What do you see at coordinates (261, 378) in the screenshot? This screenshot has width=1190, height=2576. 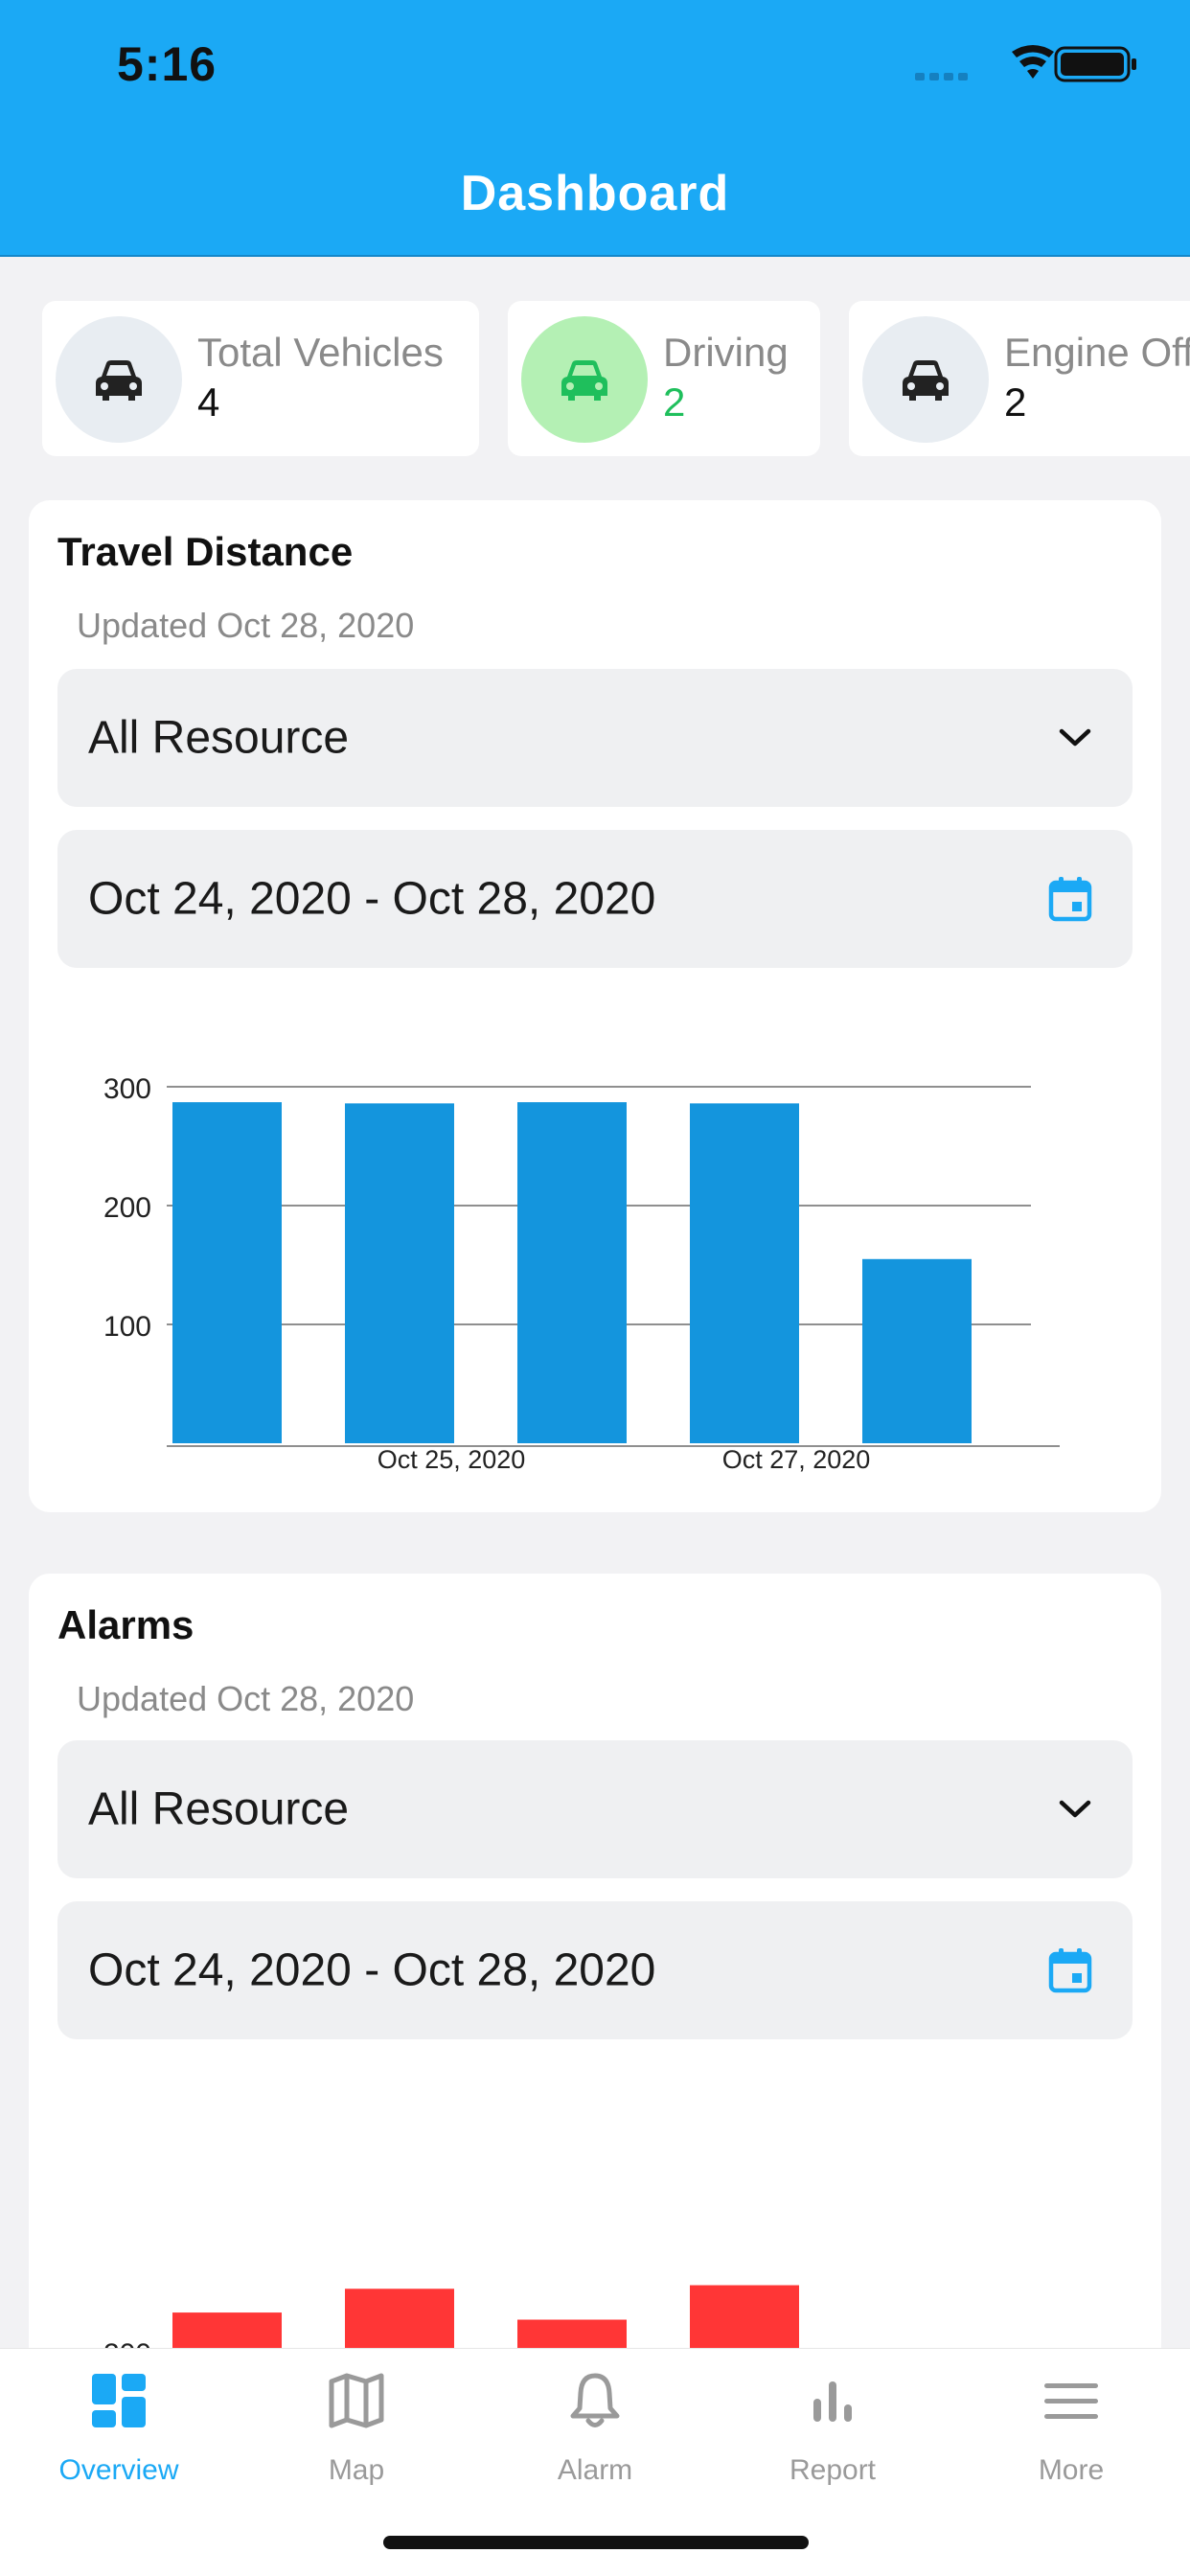 I see `total-vehicles-card: Total Vehicles 4` at bounding box center [261, 378].